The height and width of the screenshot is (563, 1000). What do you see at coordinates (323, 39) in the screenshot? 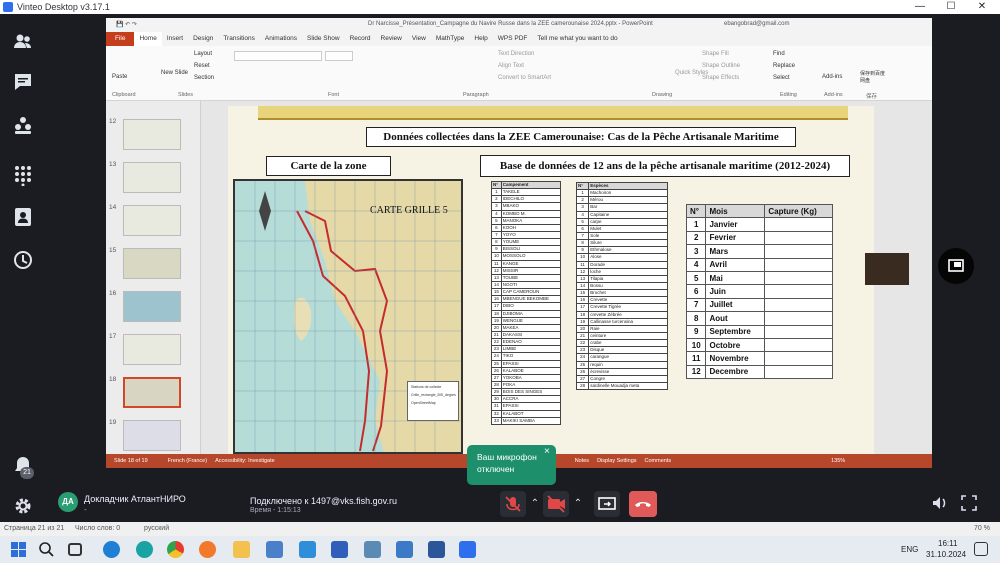
I see `tab-slideshow: Slide Show` at bounding box center [323, 39].